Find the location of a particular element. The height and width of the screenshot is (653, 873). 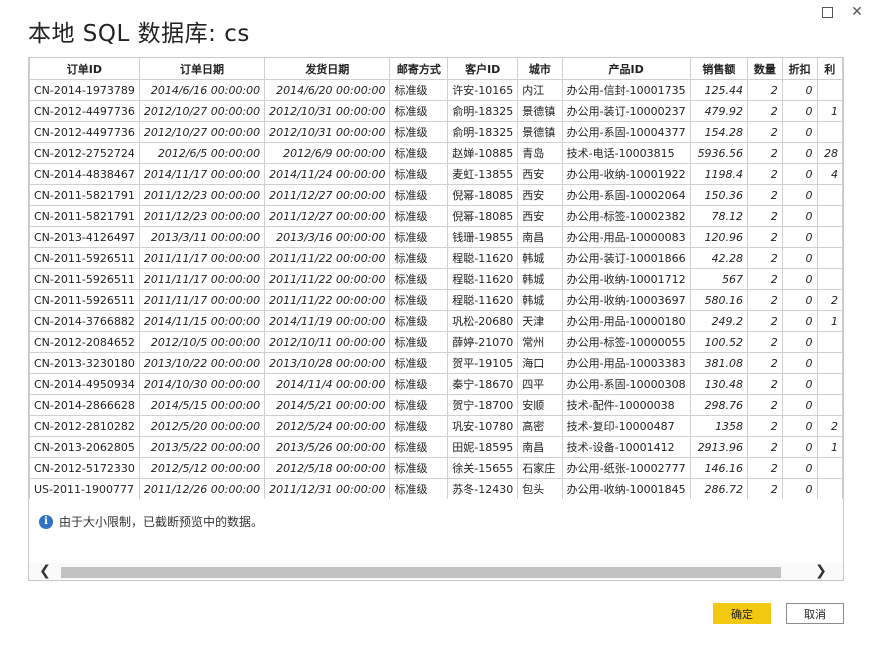

column-header: 利 is located at coordinates (829, 69).